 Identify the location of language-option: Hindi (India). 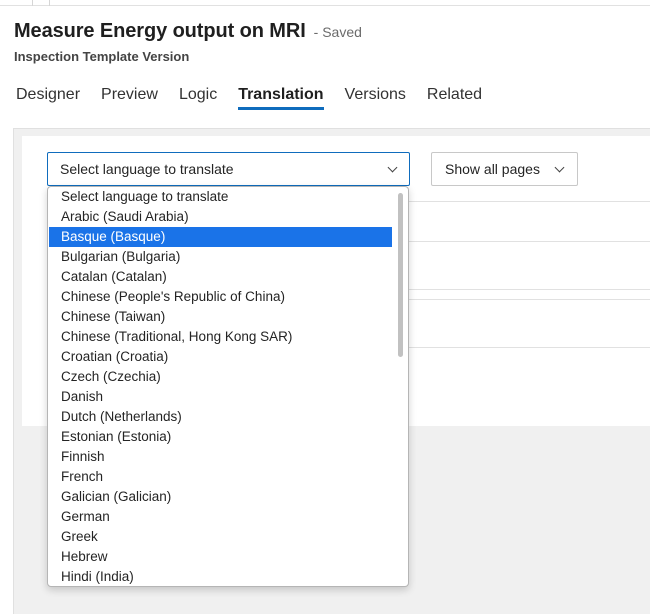
(220, 576).